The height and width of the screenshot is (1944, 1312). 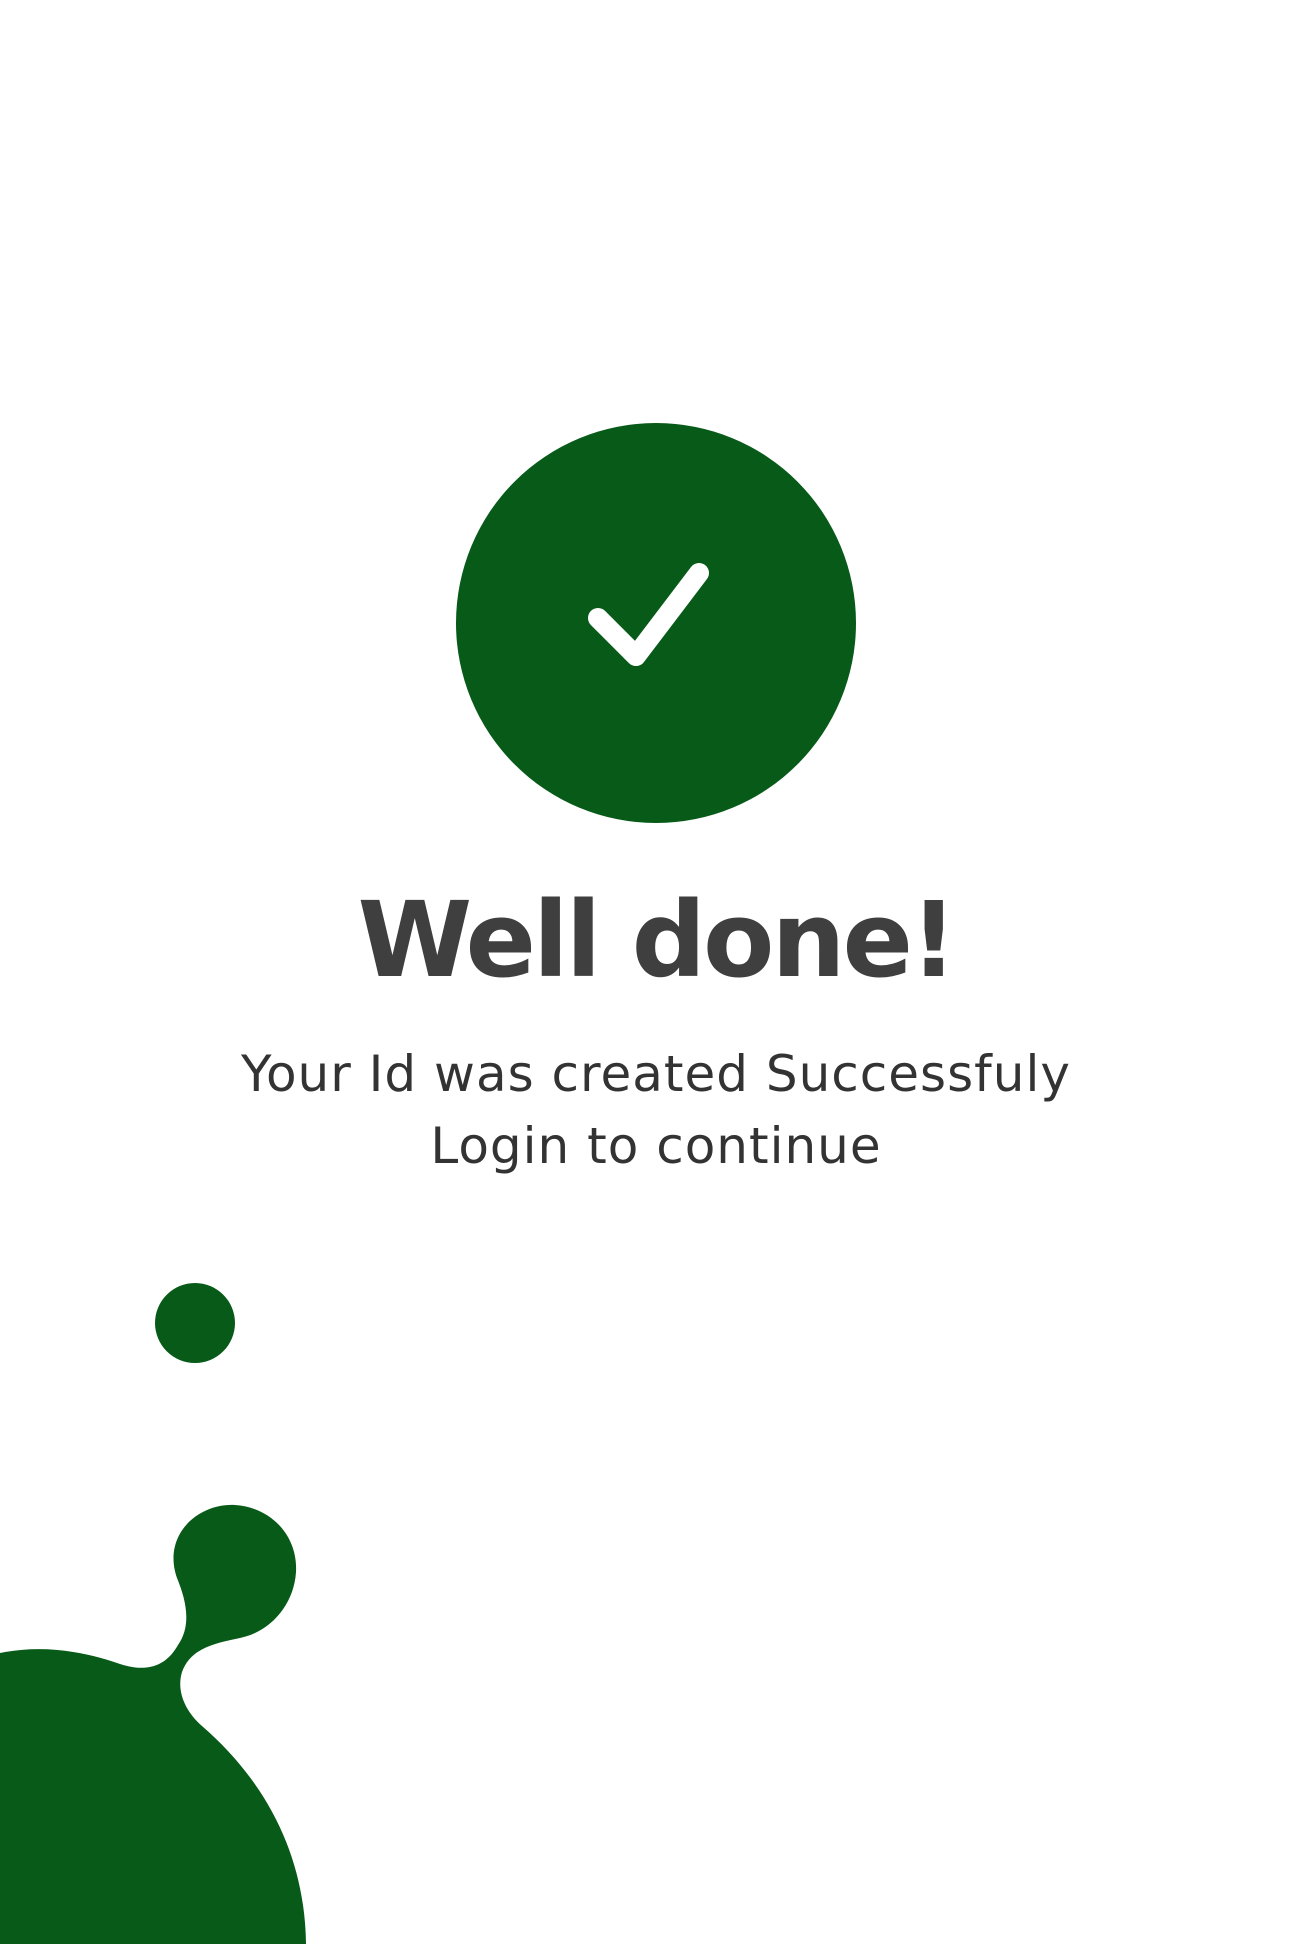 What do you see at coordinates (656, 1074) in the screenshot?
I see `message-line-1: Your Id was created Successfuly` at bounding box center [656, 1074].